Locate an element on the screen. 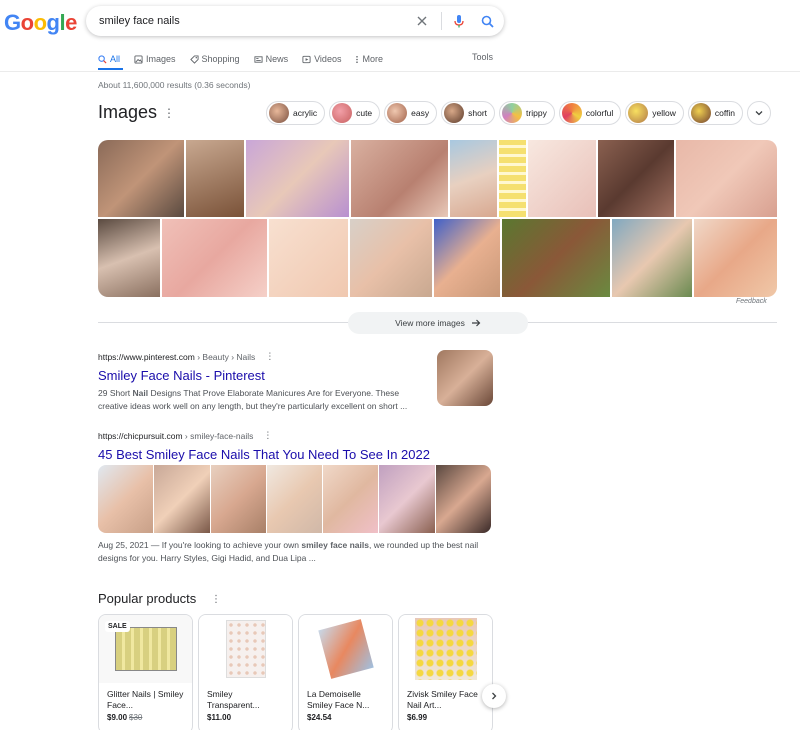 This screenshot has height=730, width=800. carousel-next-button is located at coordinates (494, 696).